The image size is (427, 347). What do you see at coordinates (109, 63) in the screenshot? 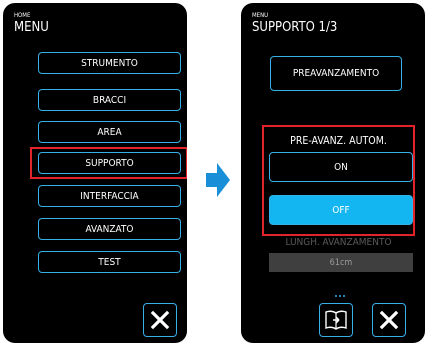
I see `menu-strumento-button: STRUMENTO` at bounding box center [109, 63].